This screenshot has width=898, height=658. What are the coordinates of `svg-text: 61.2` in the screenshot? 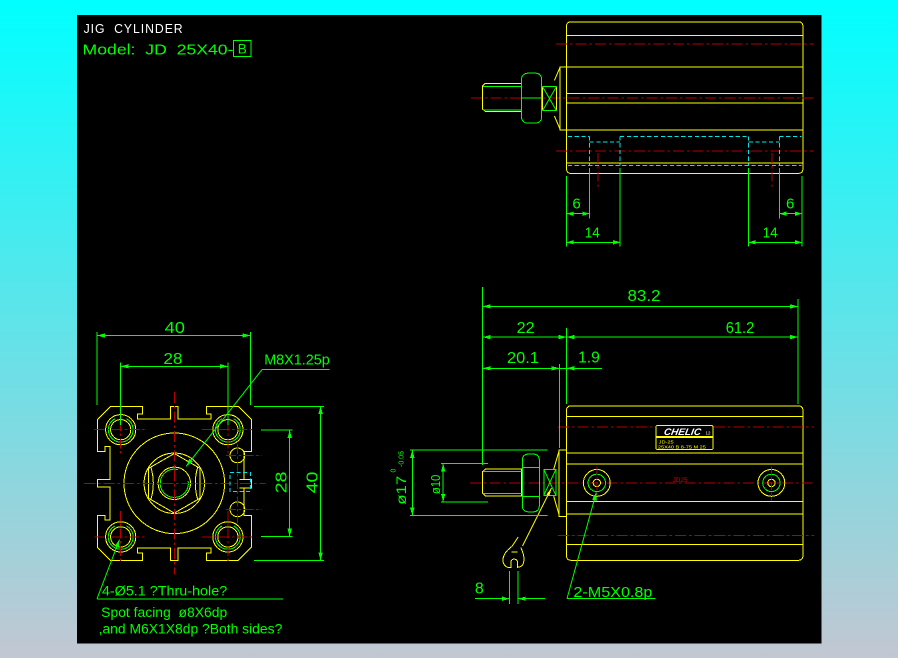 It's located at (740, 328).